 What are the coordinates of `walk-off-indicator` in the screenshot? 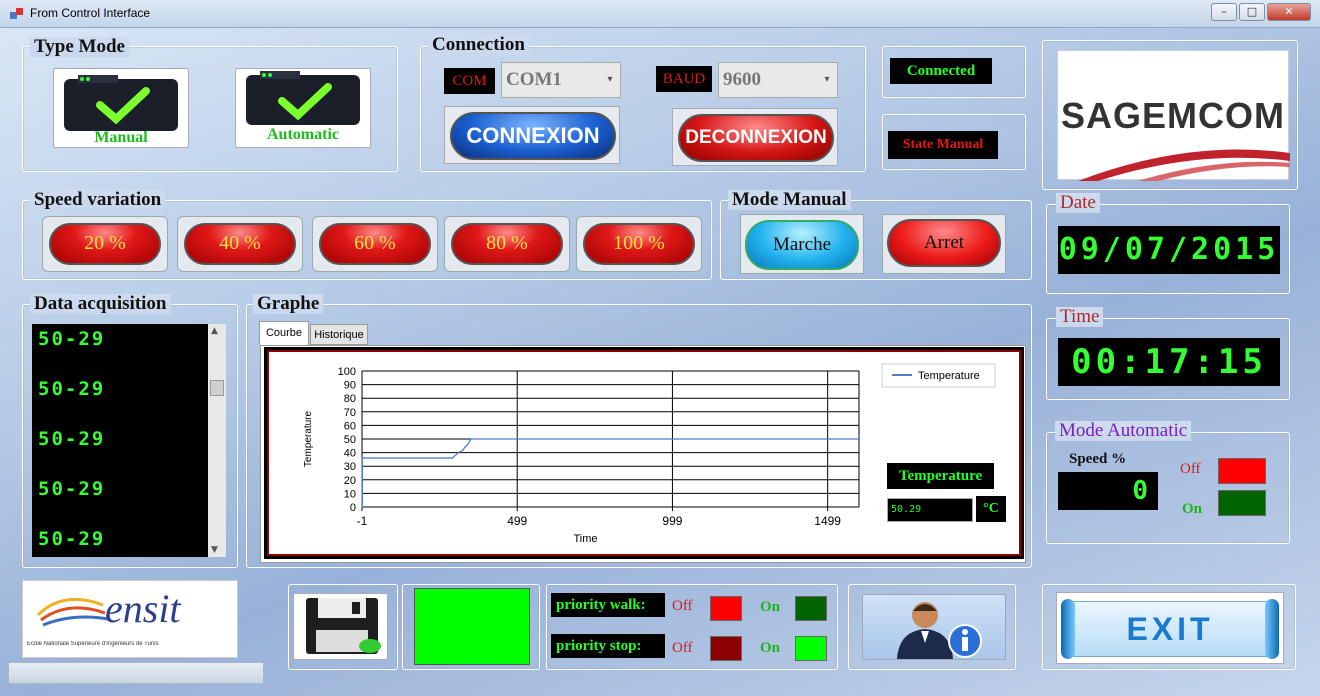 It's located at (726, 608).